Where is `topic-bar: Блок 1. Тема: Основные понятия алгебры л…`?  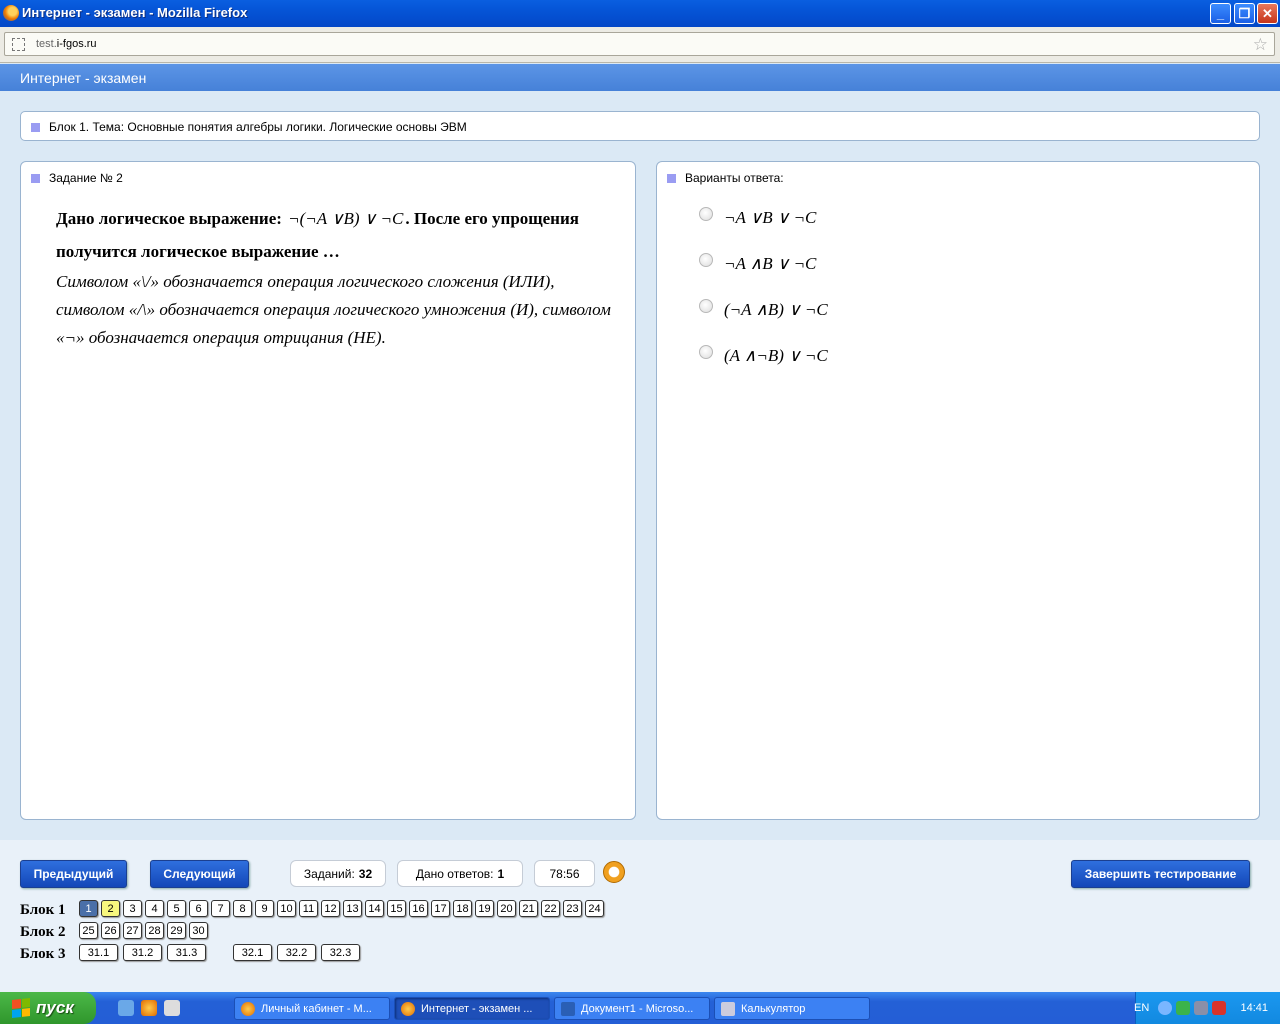 topic-bar: Блок 1. Тема: Основные понятия алгебры л… is located at coordinates (640, 126).